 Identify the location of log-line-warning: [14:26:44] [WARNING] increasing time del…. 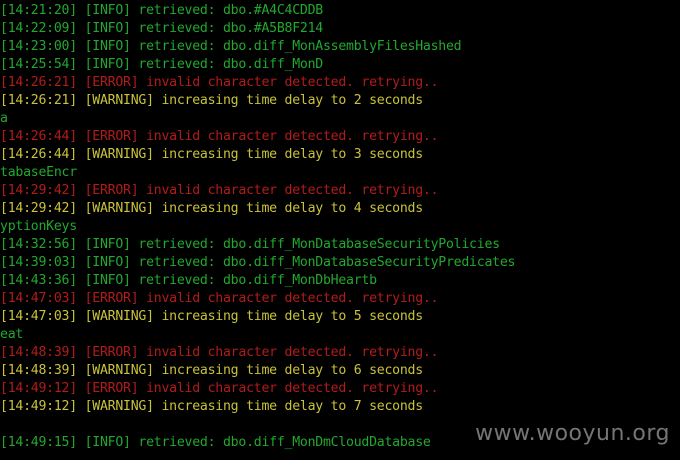
(211, 154).